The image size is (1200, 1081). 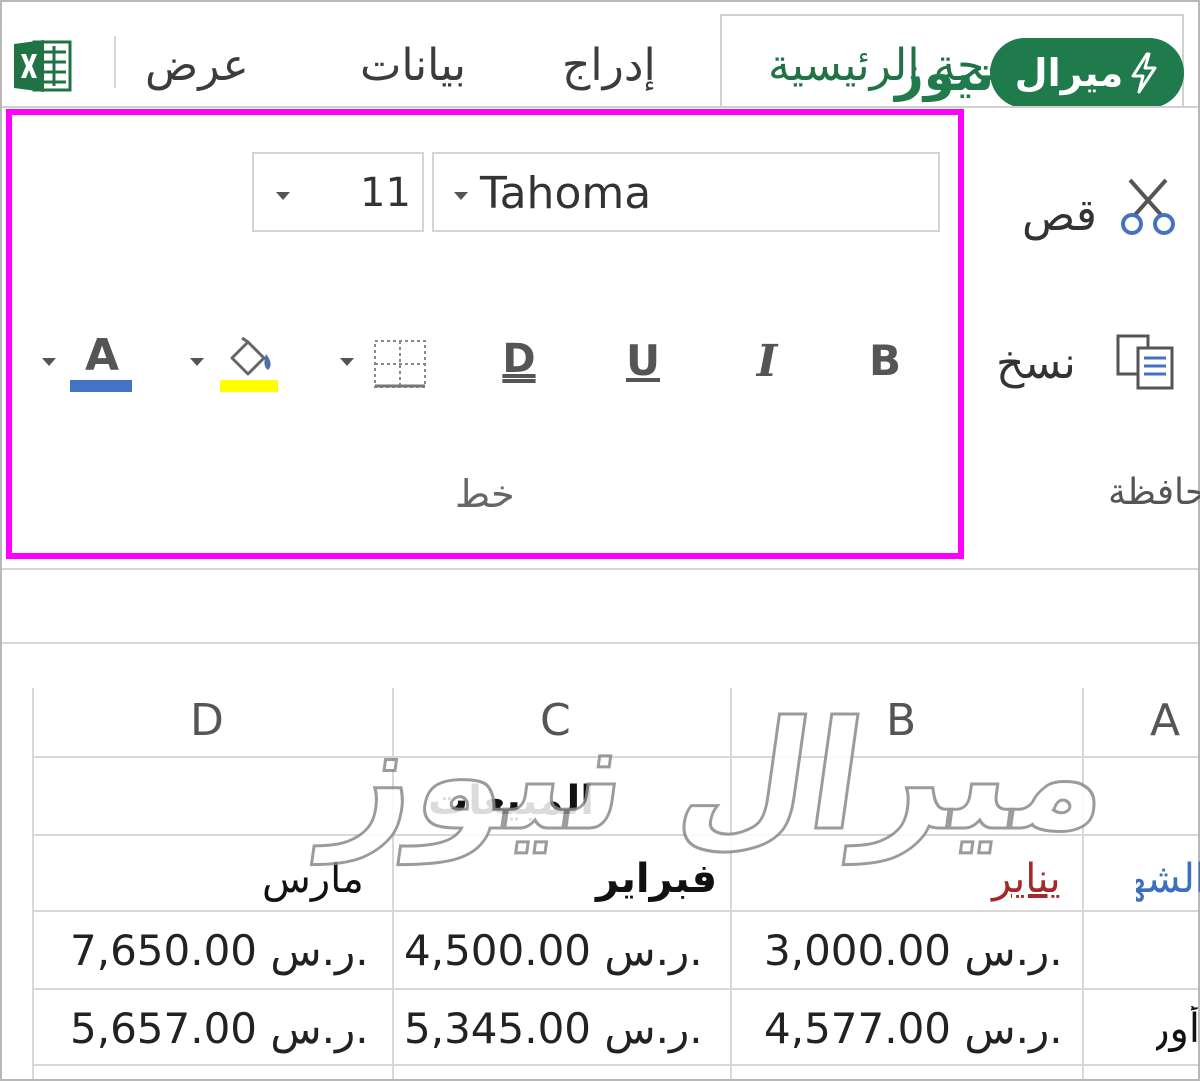 What do you see at coordinates (413, 65) in the screenshot?
I see `tab-data: بيانات` at bounding box center [413, 65].